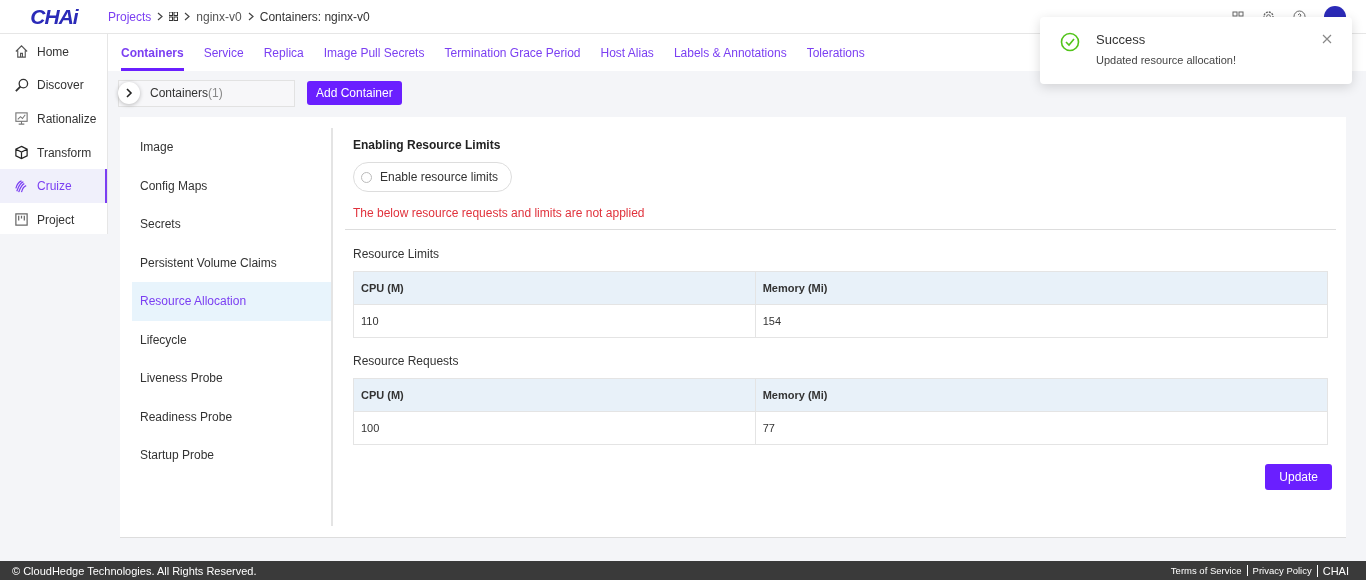  What do you see at coordinates (730, 52) in the screenshot?
I see `tab: Labels & Annotations` at bounding box center [730, 52].